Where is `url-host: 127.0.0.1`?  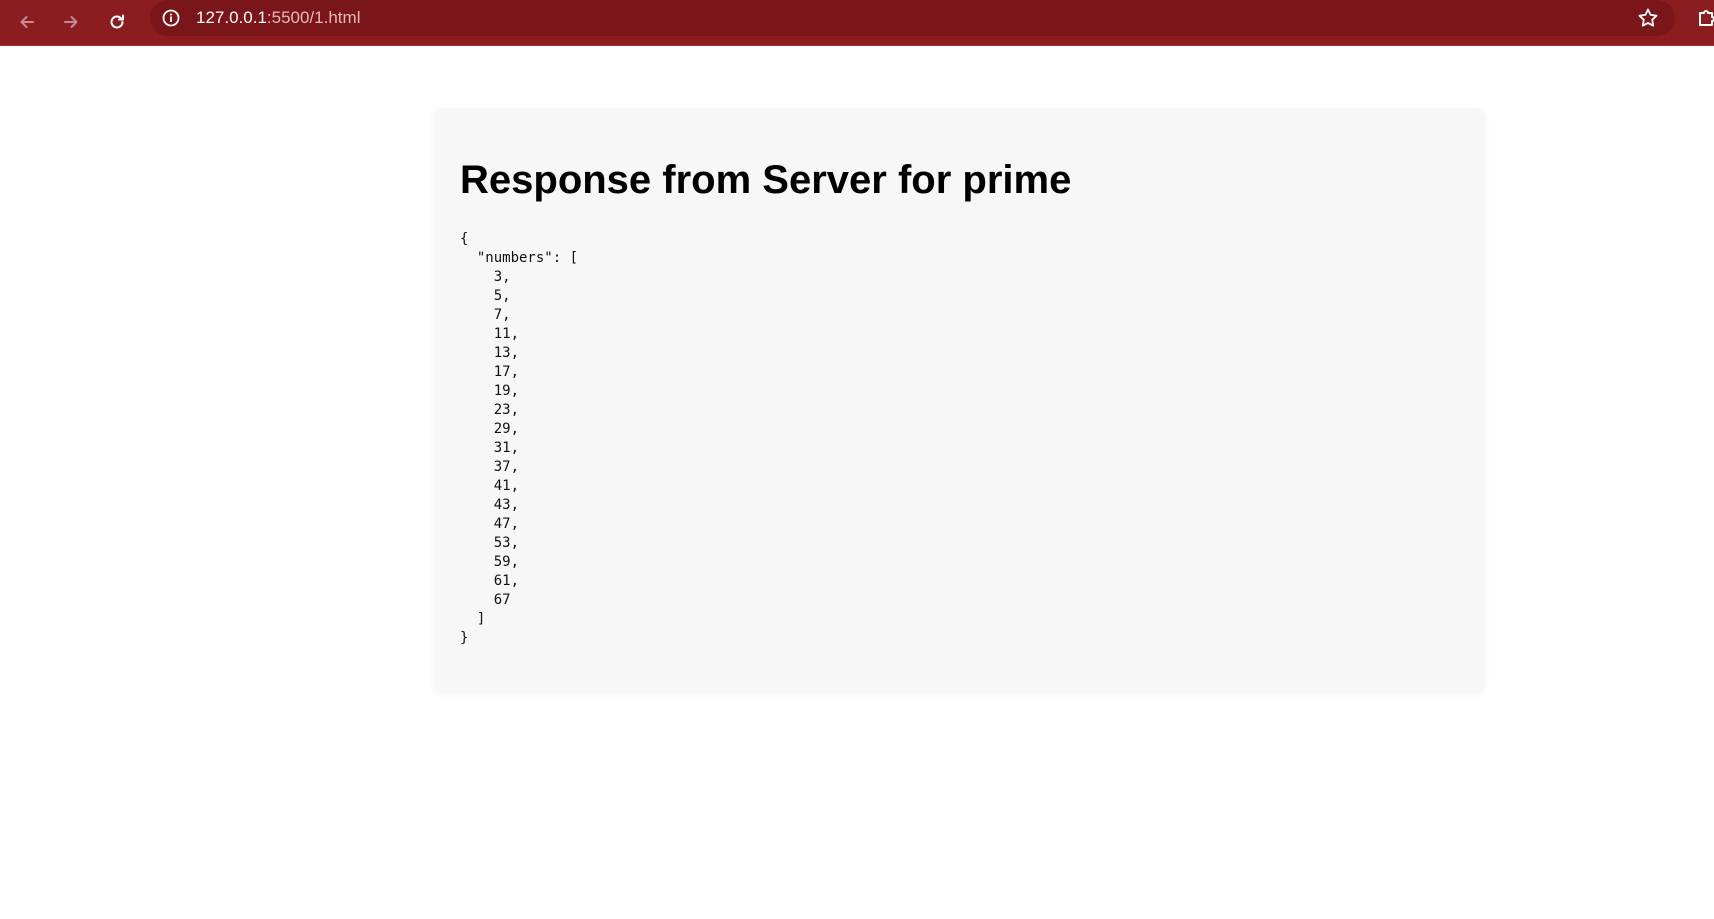 url-host: 127.0.0.1 is located at coordinates (231, 17).